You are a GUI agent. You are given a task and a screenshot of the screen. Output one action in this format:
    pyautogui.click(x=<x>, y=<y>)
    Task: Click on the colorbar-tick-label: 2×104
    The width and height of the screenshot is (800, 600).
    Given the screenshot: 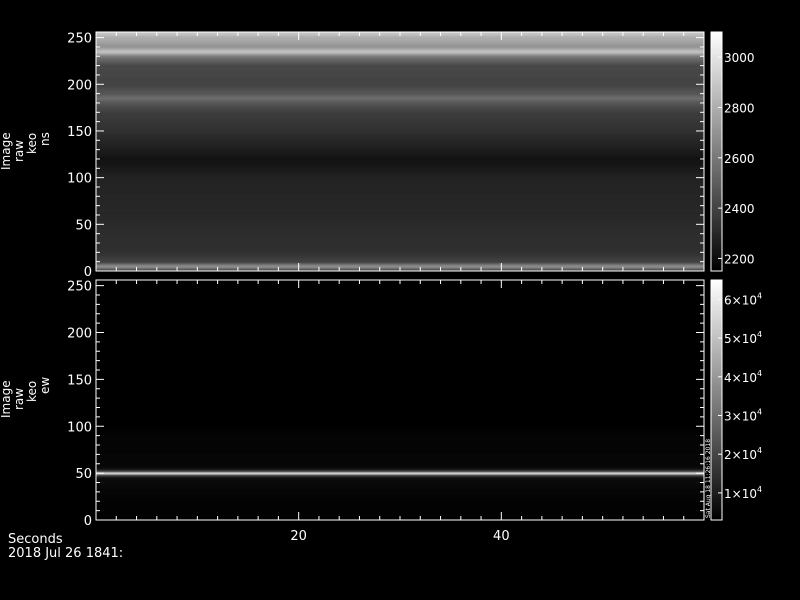 What is the action you would take?
    pyautogui.click(x=743, y=454)
    